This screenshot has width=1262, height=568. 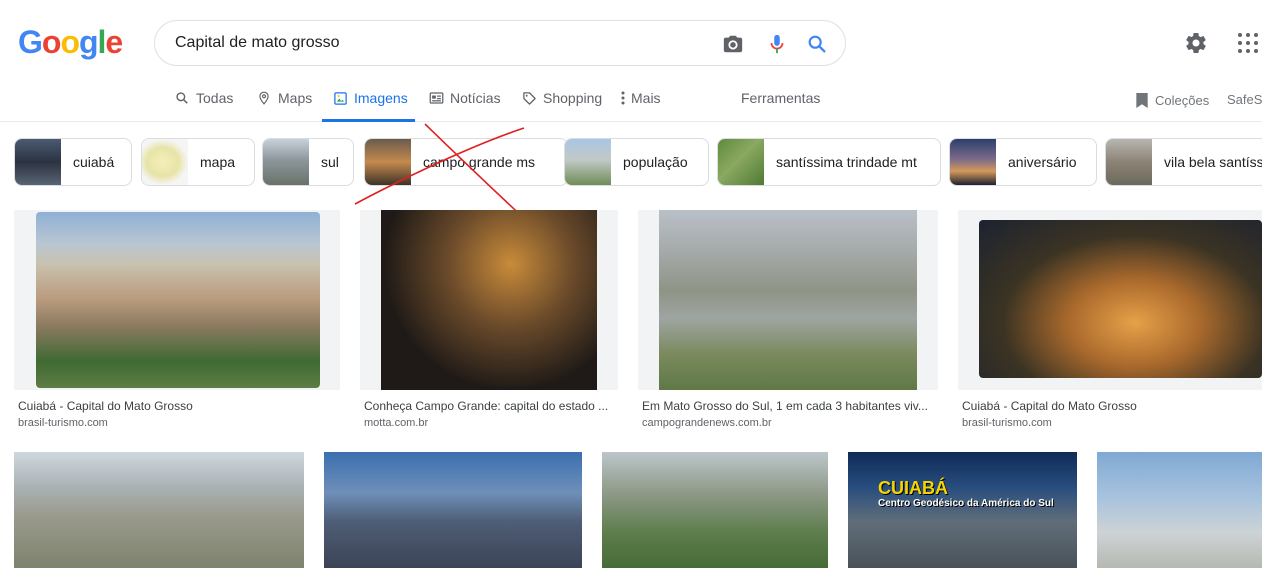 What do you see at coordinates (330, 162) in the screenshot?
I see `chip-label: sul` at bounding box center [330, 162].